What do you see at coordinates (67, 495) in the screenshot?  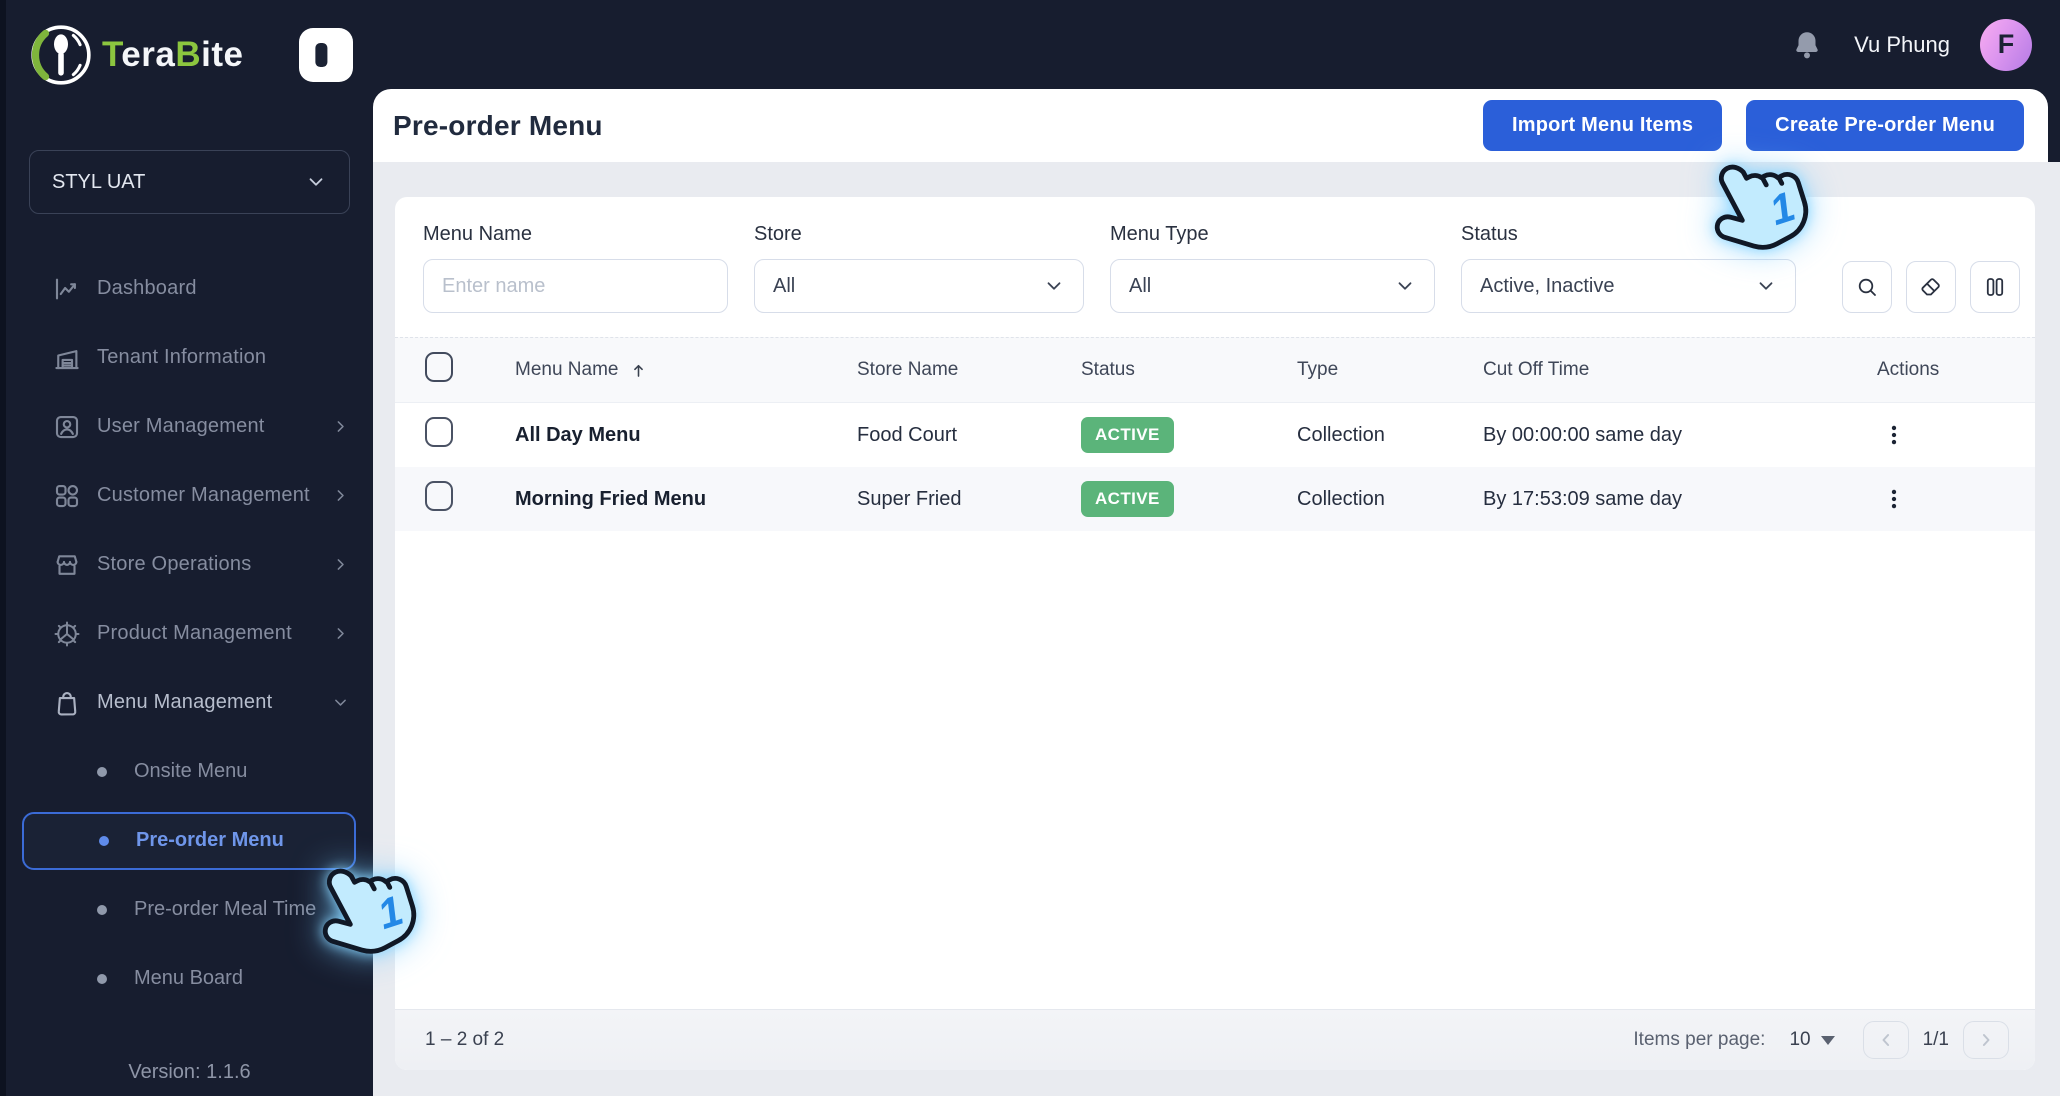 I see `grid-icon` at bounding box center [67, 495].